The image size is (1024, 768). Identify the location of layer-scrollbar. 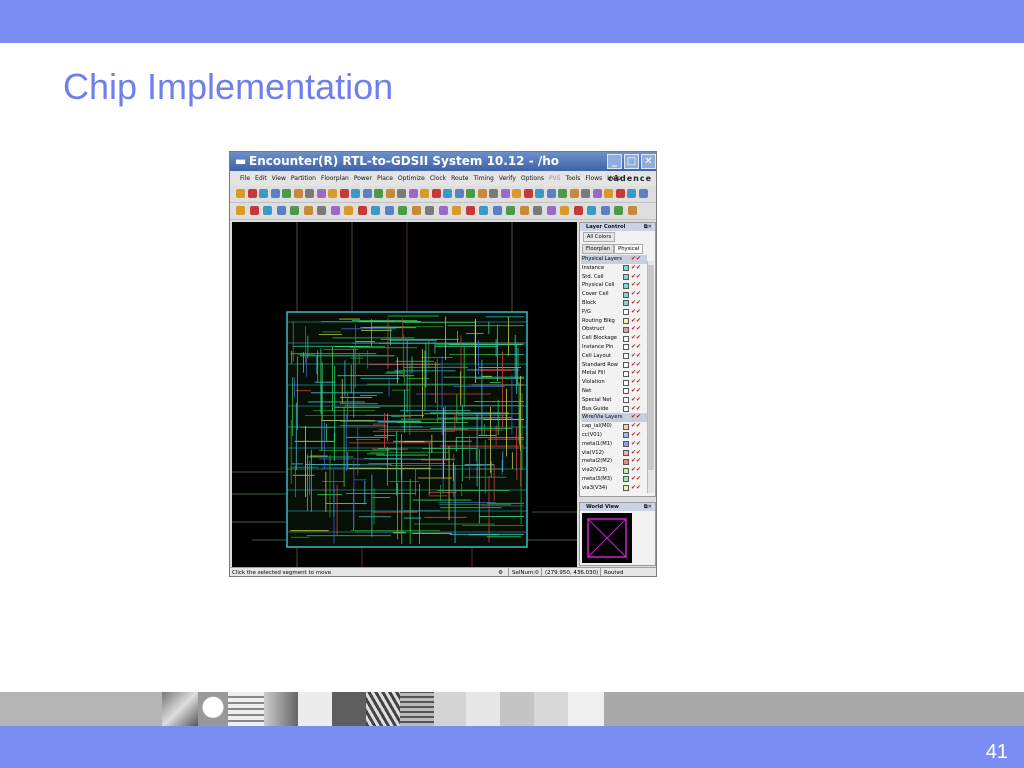
(650, 377).